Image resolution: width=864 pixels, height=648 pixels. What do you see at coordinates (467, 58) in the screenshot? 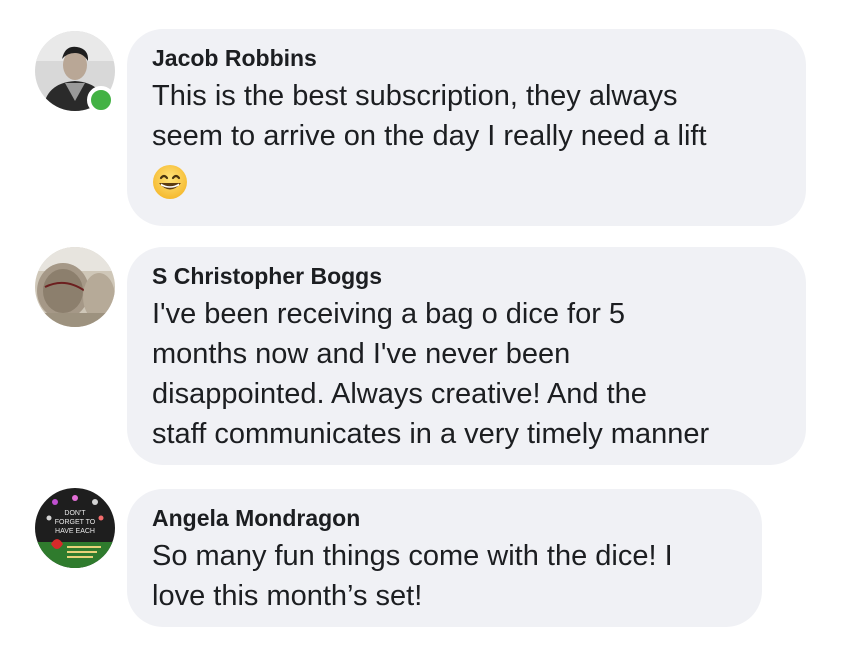
I see `comment-author: Jacob Robbins` at bounding box center [467, 58].